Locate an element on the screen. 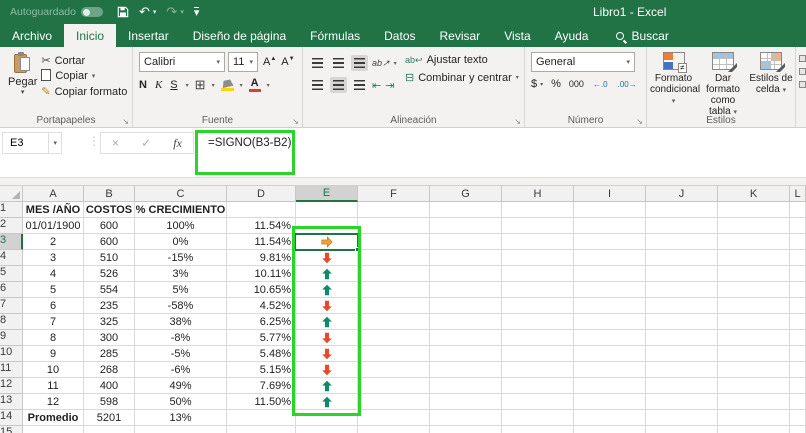 This screenshot has height=433, width=806. cell-F2 is located at coordinates (394, 226).